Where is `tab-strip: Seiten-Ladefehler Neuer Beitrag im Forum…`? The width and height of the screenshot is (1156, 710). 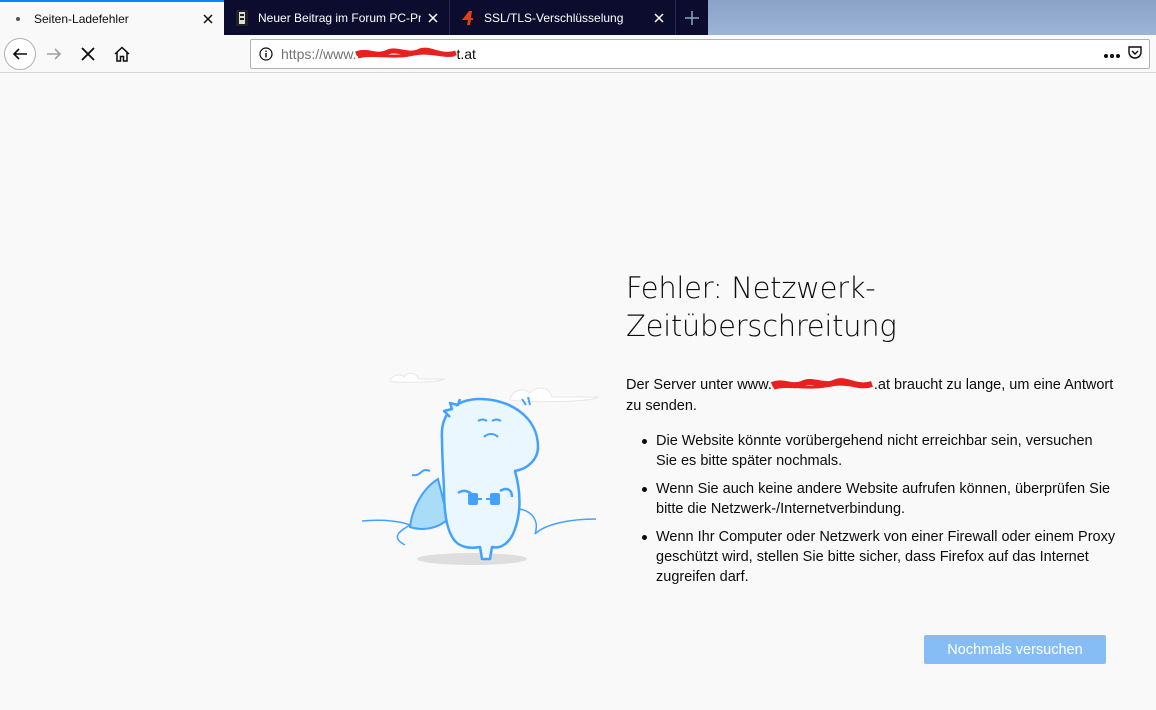 tab-strip: Seiten-Ladefehler Neuer Beitrag im Forum… is located at coordinates (578, 17).